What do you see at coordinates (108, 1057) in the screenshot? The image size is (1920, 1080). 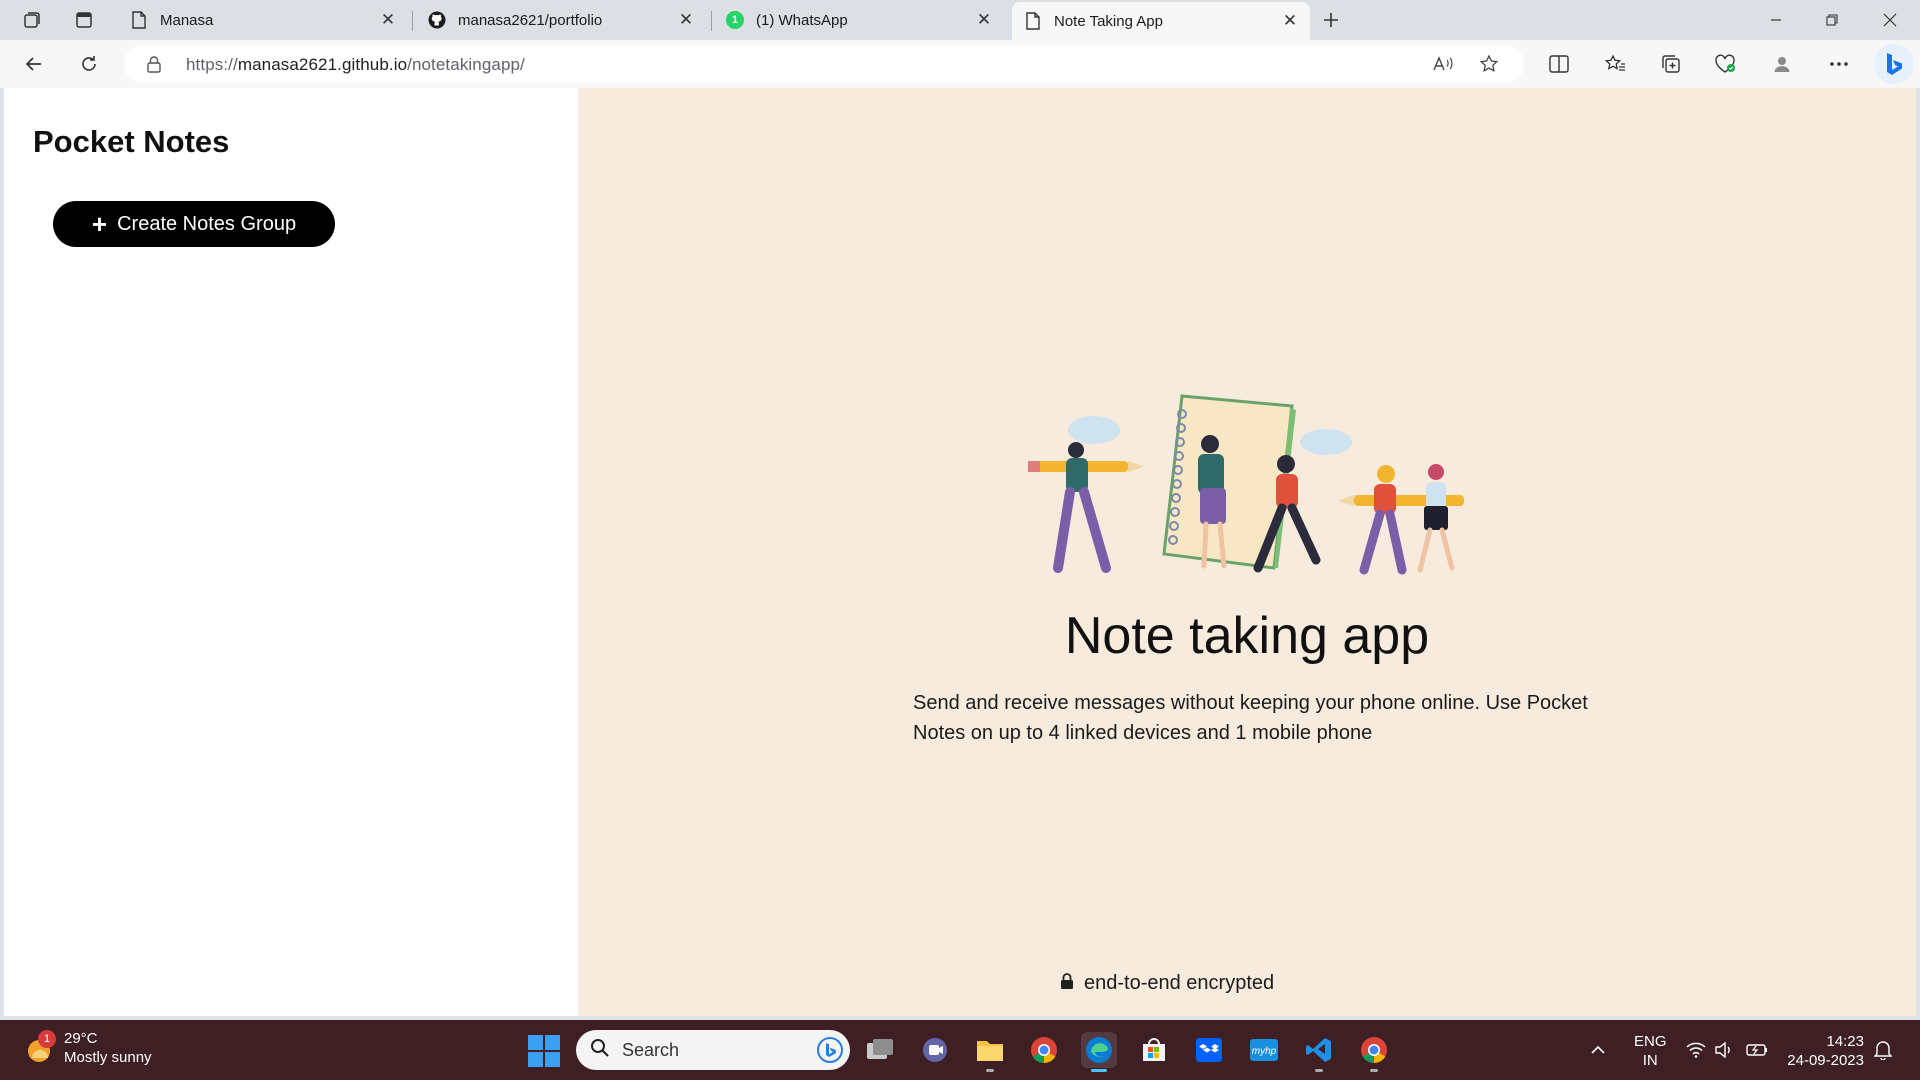 I see `weather-condition: Mostly sunny` at bounding box center [108, 1057].